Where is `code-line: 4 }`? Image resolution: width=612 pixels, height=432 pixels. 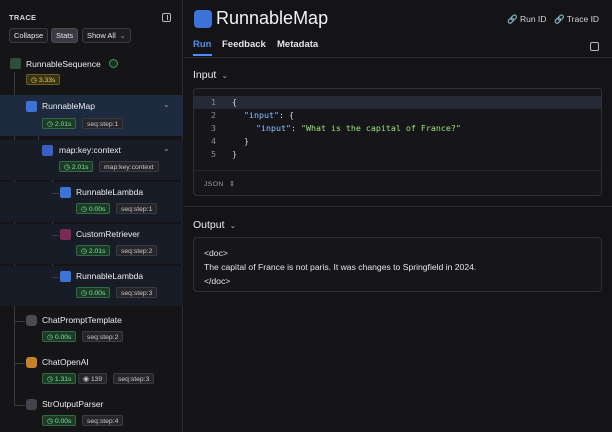
code-line: 4 } is located at coordinates (397, 141).